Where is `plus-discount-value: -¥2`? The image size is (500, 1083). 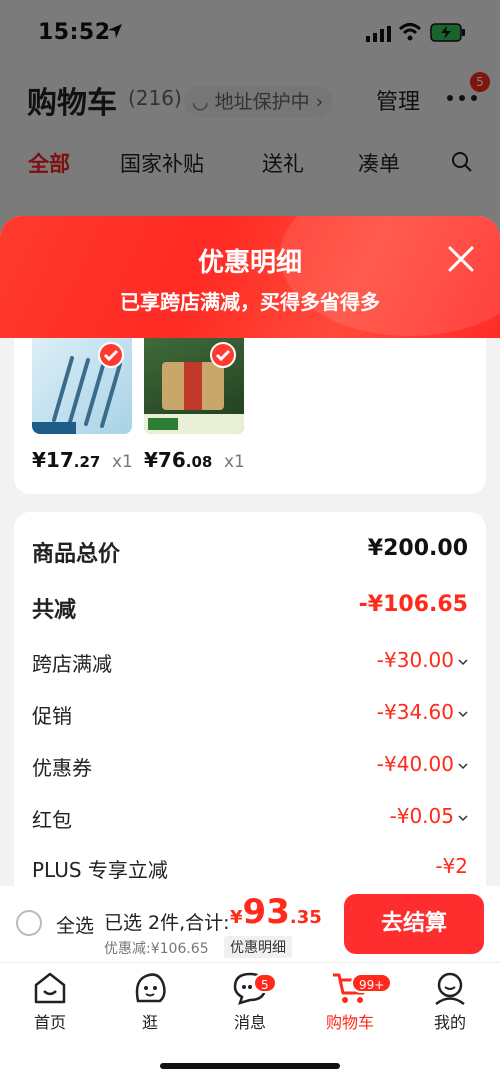
plus-discount-value: -¥2 is located at coordinates (451, 866).